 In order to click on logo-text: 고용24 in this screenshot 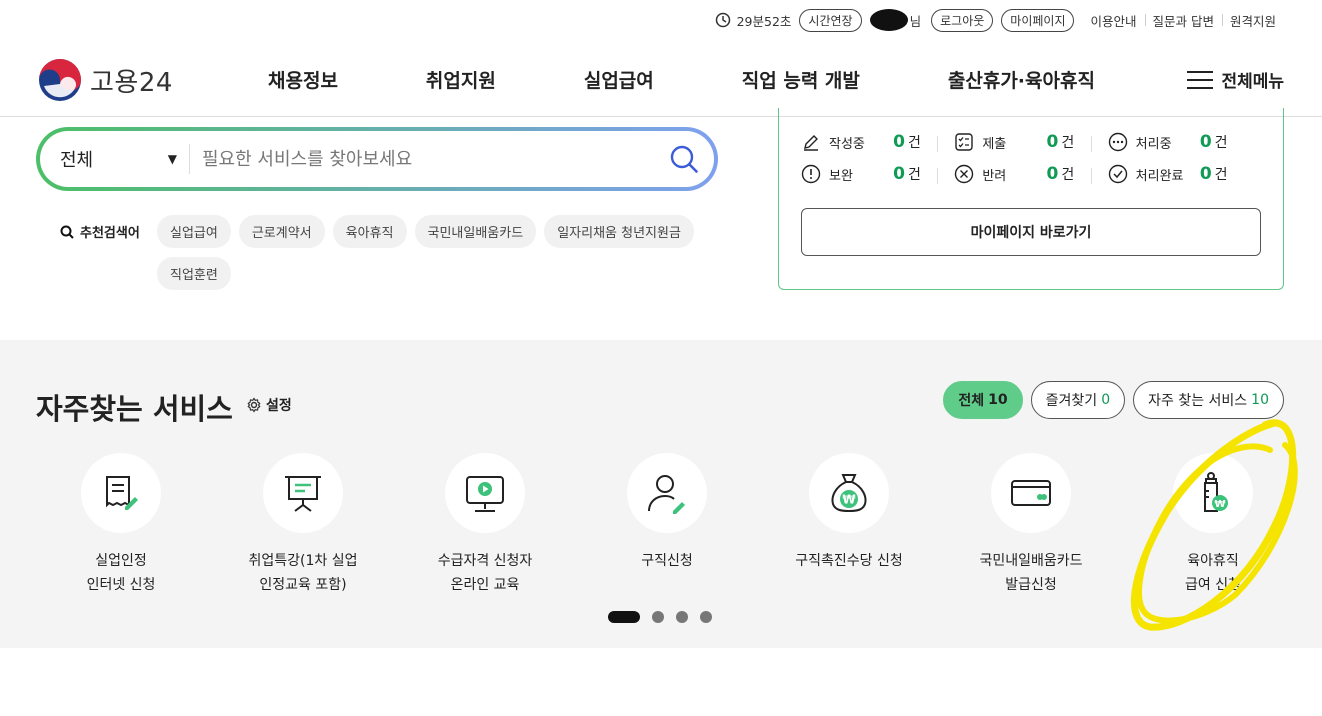, I will do `click(131, 82)`.